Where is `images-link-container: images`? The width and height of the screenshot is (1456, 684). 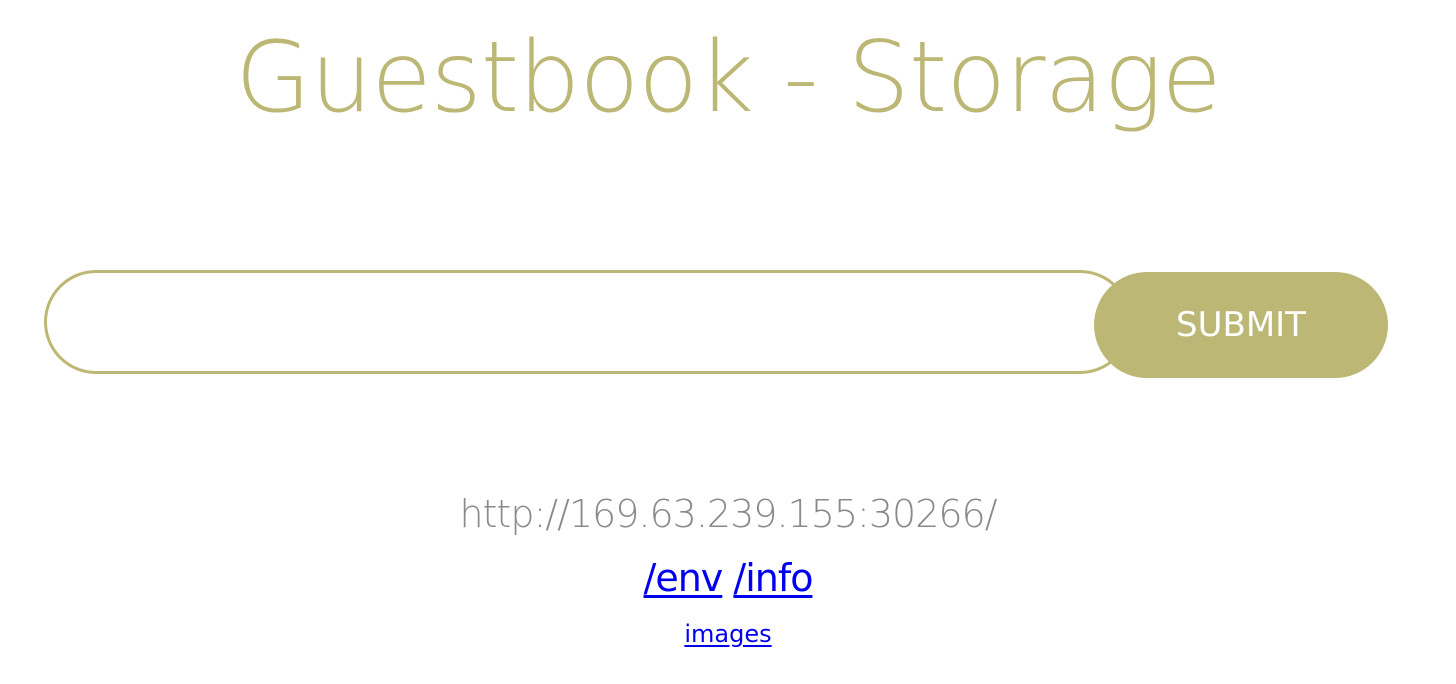
images-link-container: images is located at coordinates (728, 634).